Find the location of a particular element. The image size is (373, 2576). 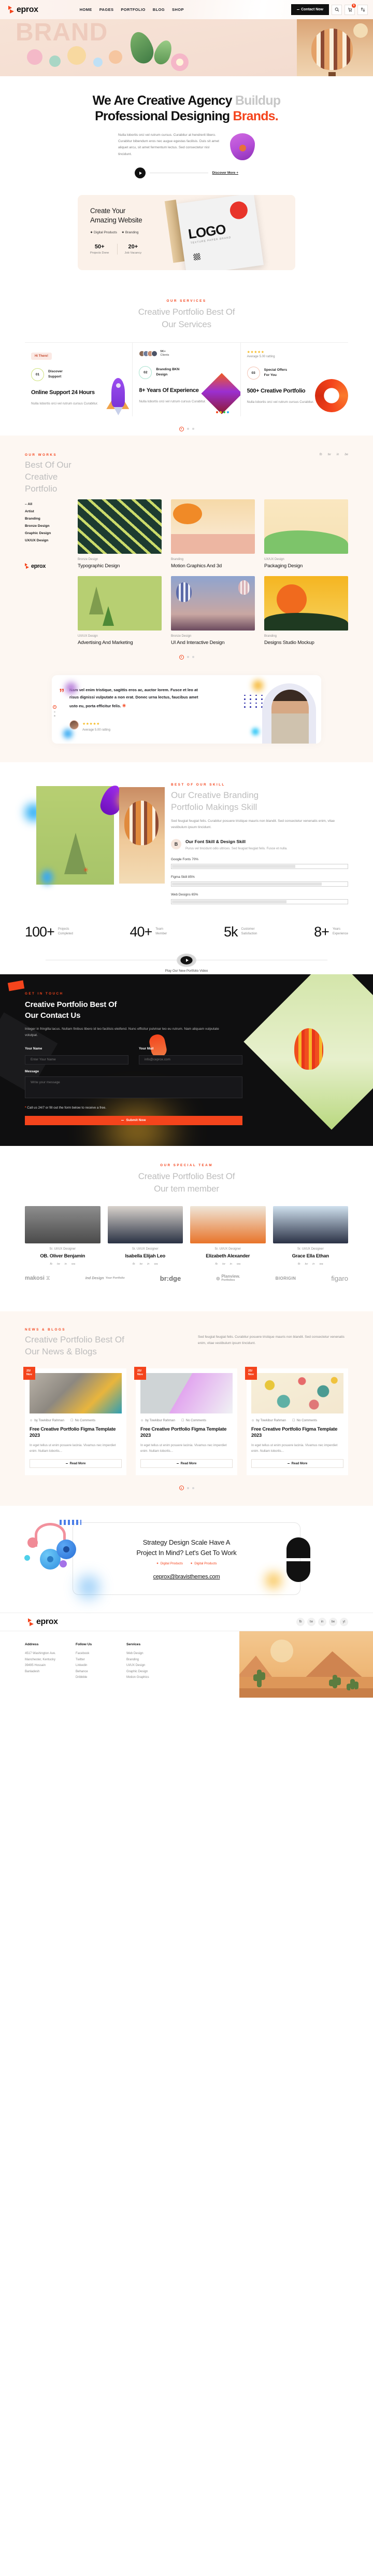

filter-uxux-design: UX/UX Design is located at coordinates (47, 540).